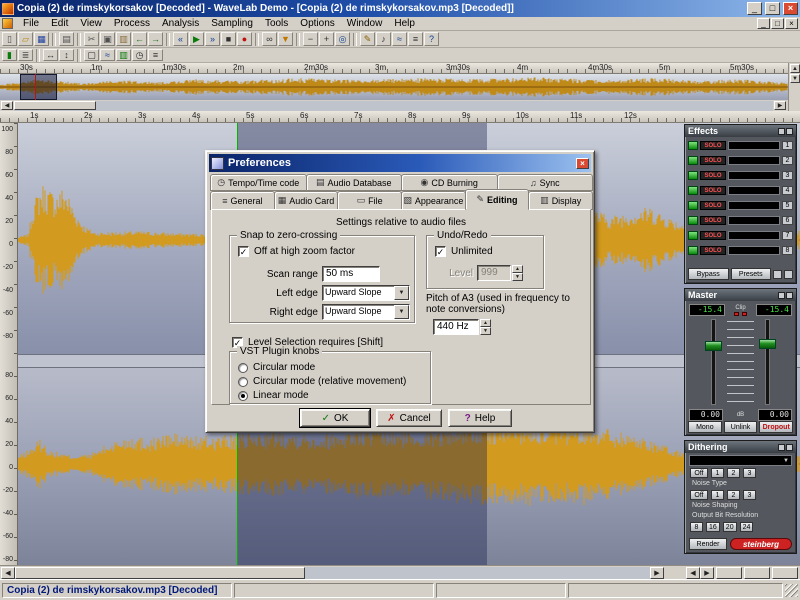 The height and width of the screenshot is (600, 800). I want to click on unlimited-checkbox: ✓ Unlimited, so click(464, 251).